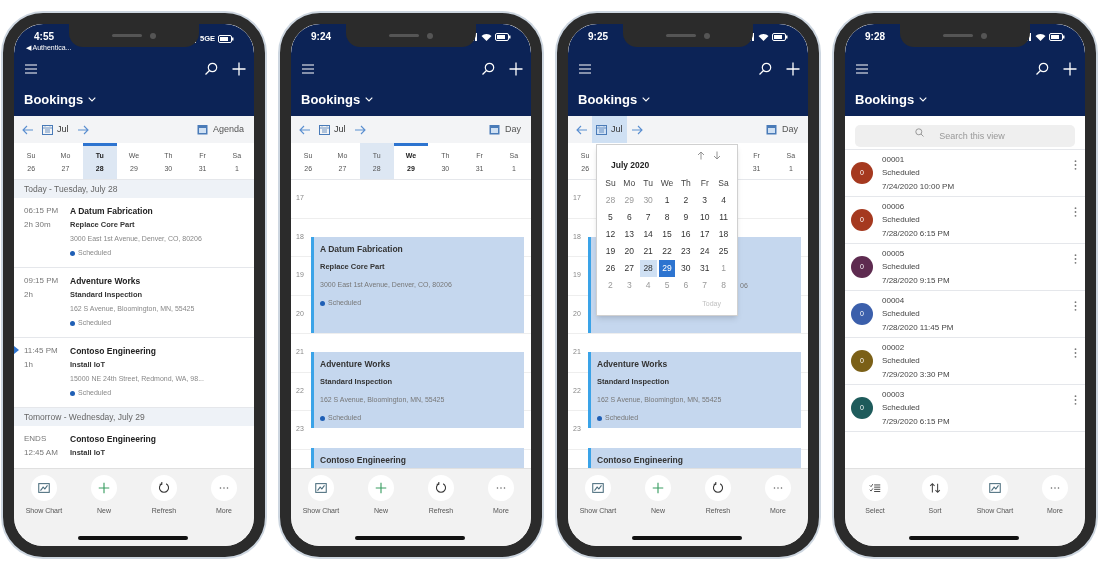 The image size is (1099, 564). What do you see at coordinates (667, 268) in the screenshot?
I see `date-cell: 29` at bounding box center [667, 268].